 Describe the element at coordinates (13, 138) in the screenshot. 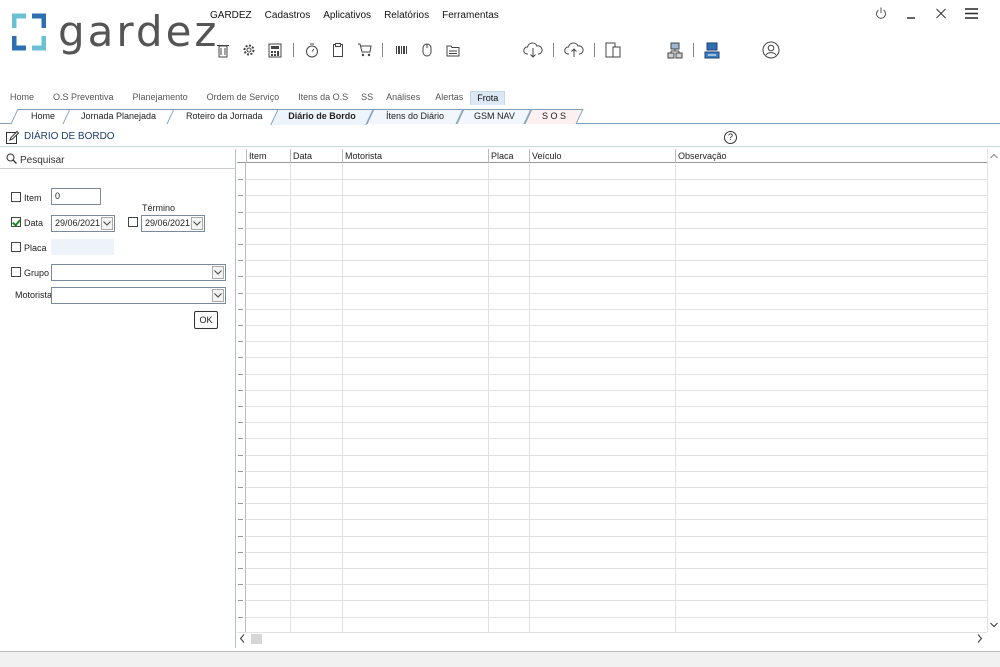

I see `edit-icon` at that location.